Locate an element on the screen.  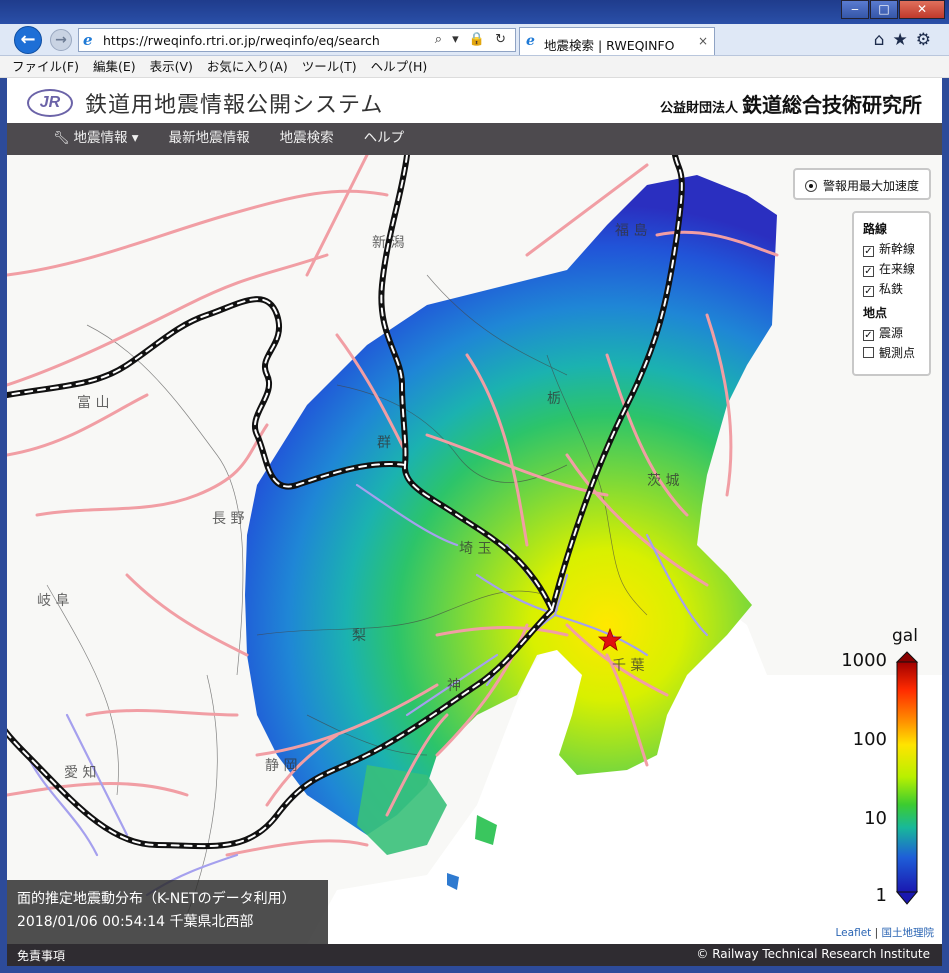
nav-earthquake-info-label: 地震情報 ▾ is located at coordinates (106, 138).